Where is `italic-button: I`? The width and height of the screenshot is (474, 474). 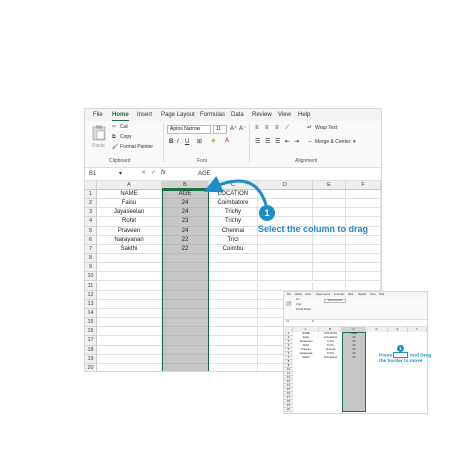 italic-button: I is located at coordinates (178, 142).